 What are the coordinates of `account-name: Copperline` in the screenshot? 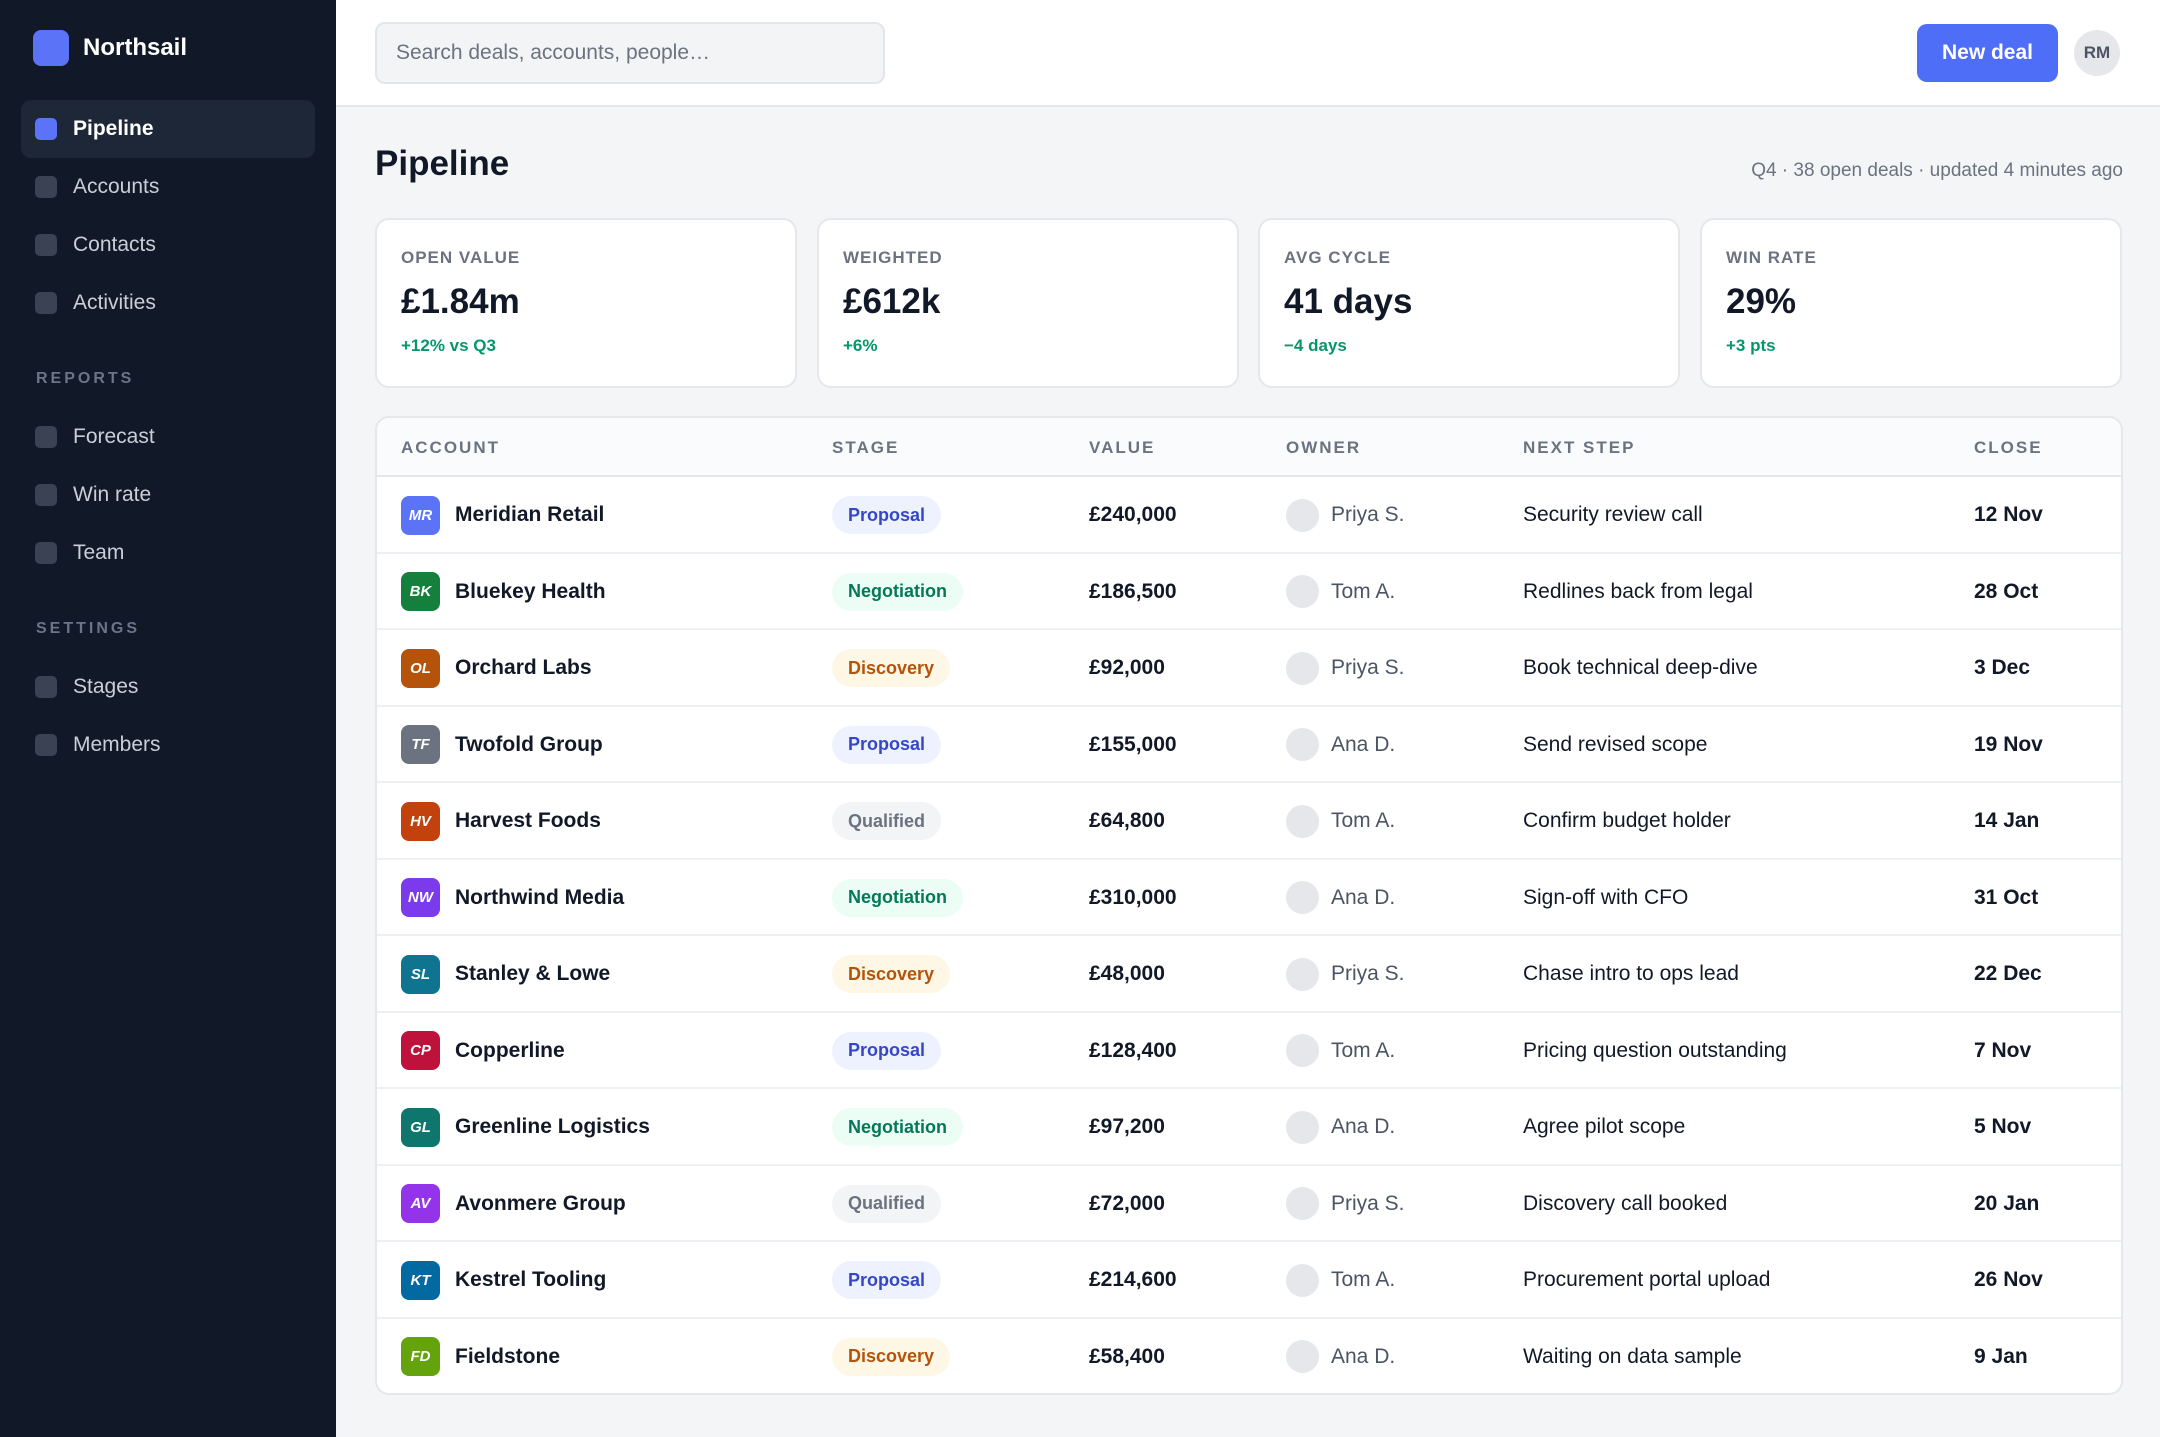 It's located at (510, 1051).